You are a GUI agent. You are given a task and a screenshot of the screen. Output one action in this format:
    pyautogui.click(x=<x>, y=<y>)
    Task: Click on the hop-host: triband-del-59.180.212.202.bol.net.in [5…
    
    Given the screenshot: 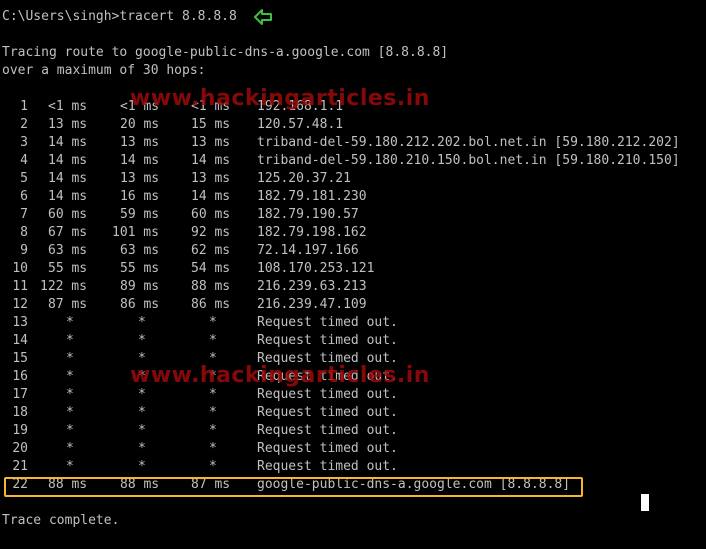 What is the action you would take?
    pyautogui.click(x=468, y=142)
    